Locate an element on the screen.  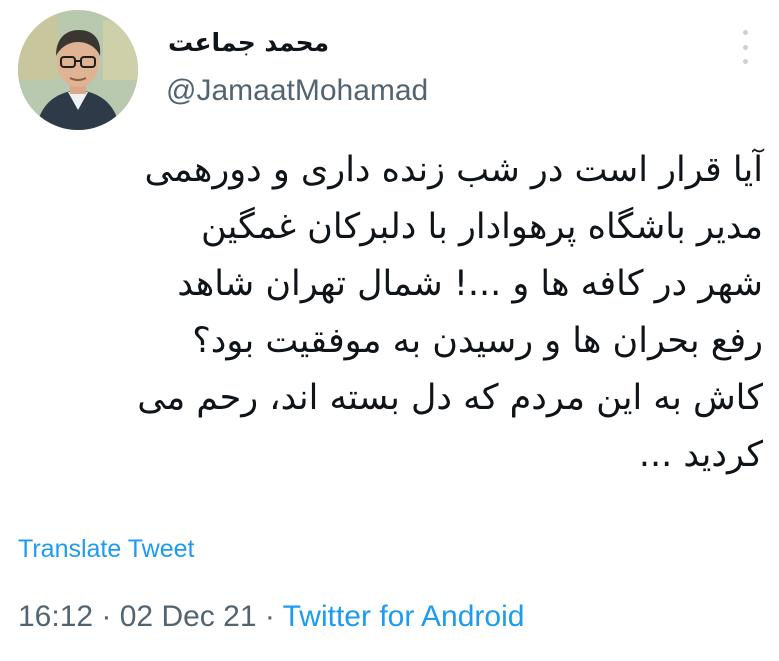
more-vertical-icon is located at coordinates (745, 47).